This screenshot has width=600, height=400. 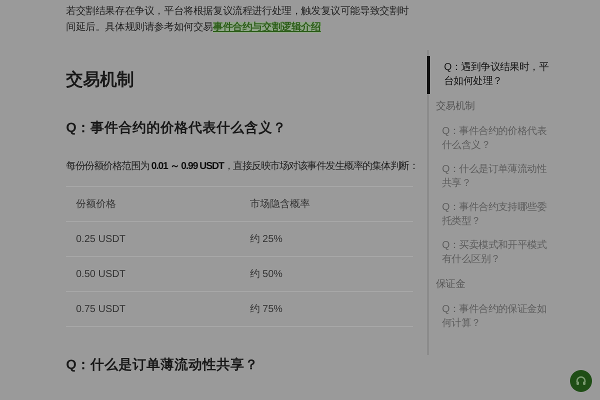 I want to click on support-chat-button, so click(x=581, y=381).